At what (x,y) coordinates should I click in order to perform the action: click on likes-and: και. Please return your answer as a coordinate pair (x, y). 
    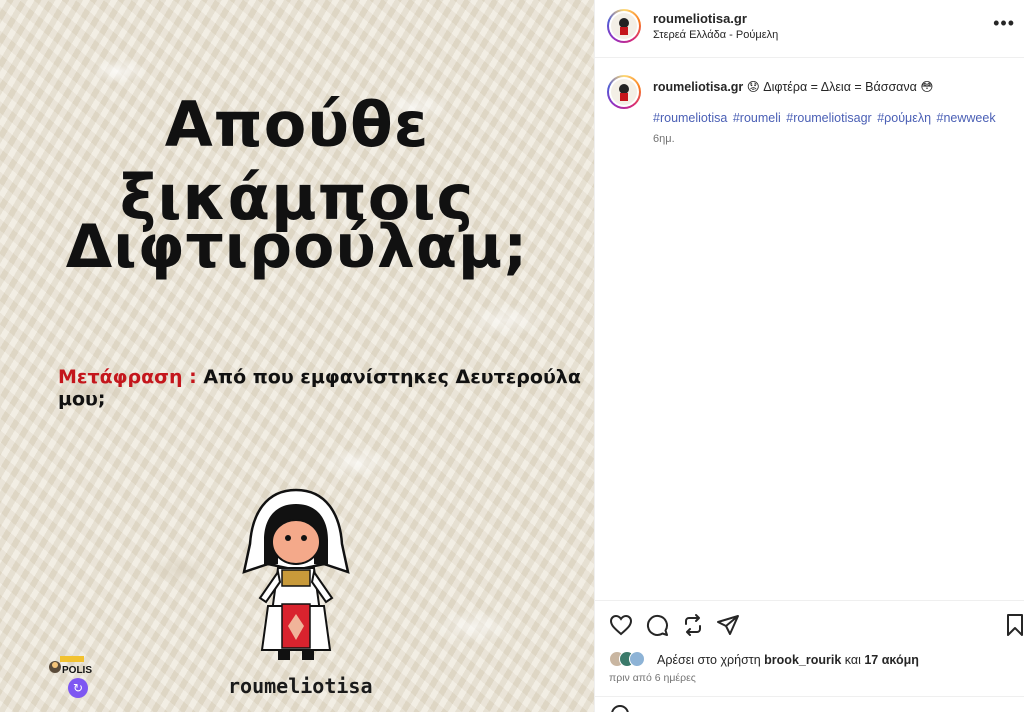
    Looking at the image, I should click on (852, 660).